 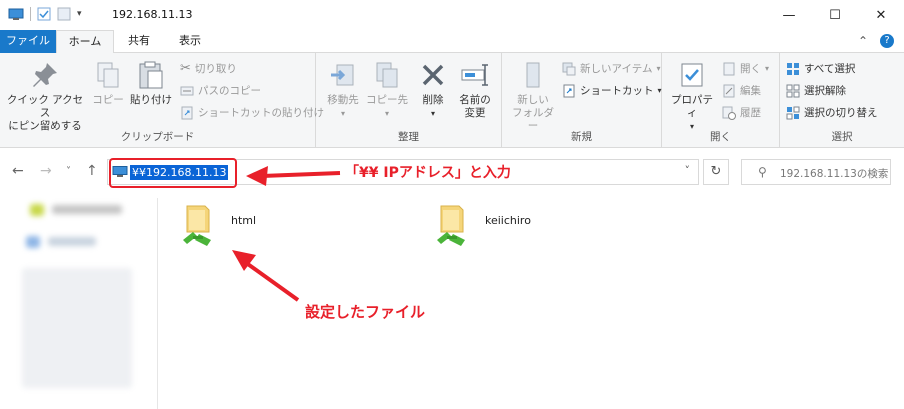 I want to click on history-button: 履歴, so click(x=741, y=112).